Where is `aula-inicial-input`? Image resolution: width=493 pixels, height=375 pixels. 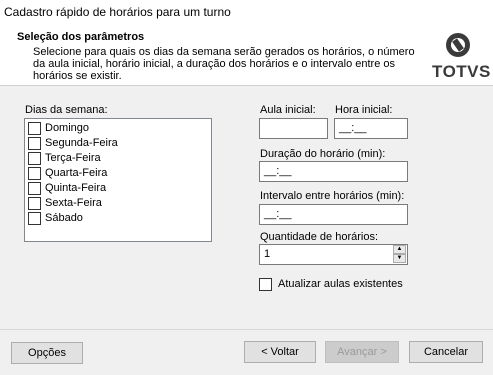
aula-inicial-input is located at coordinates (293, 128).